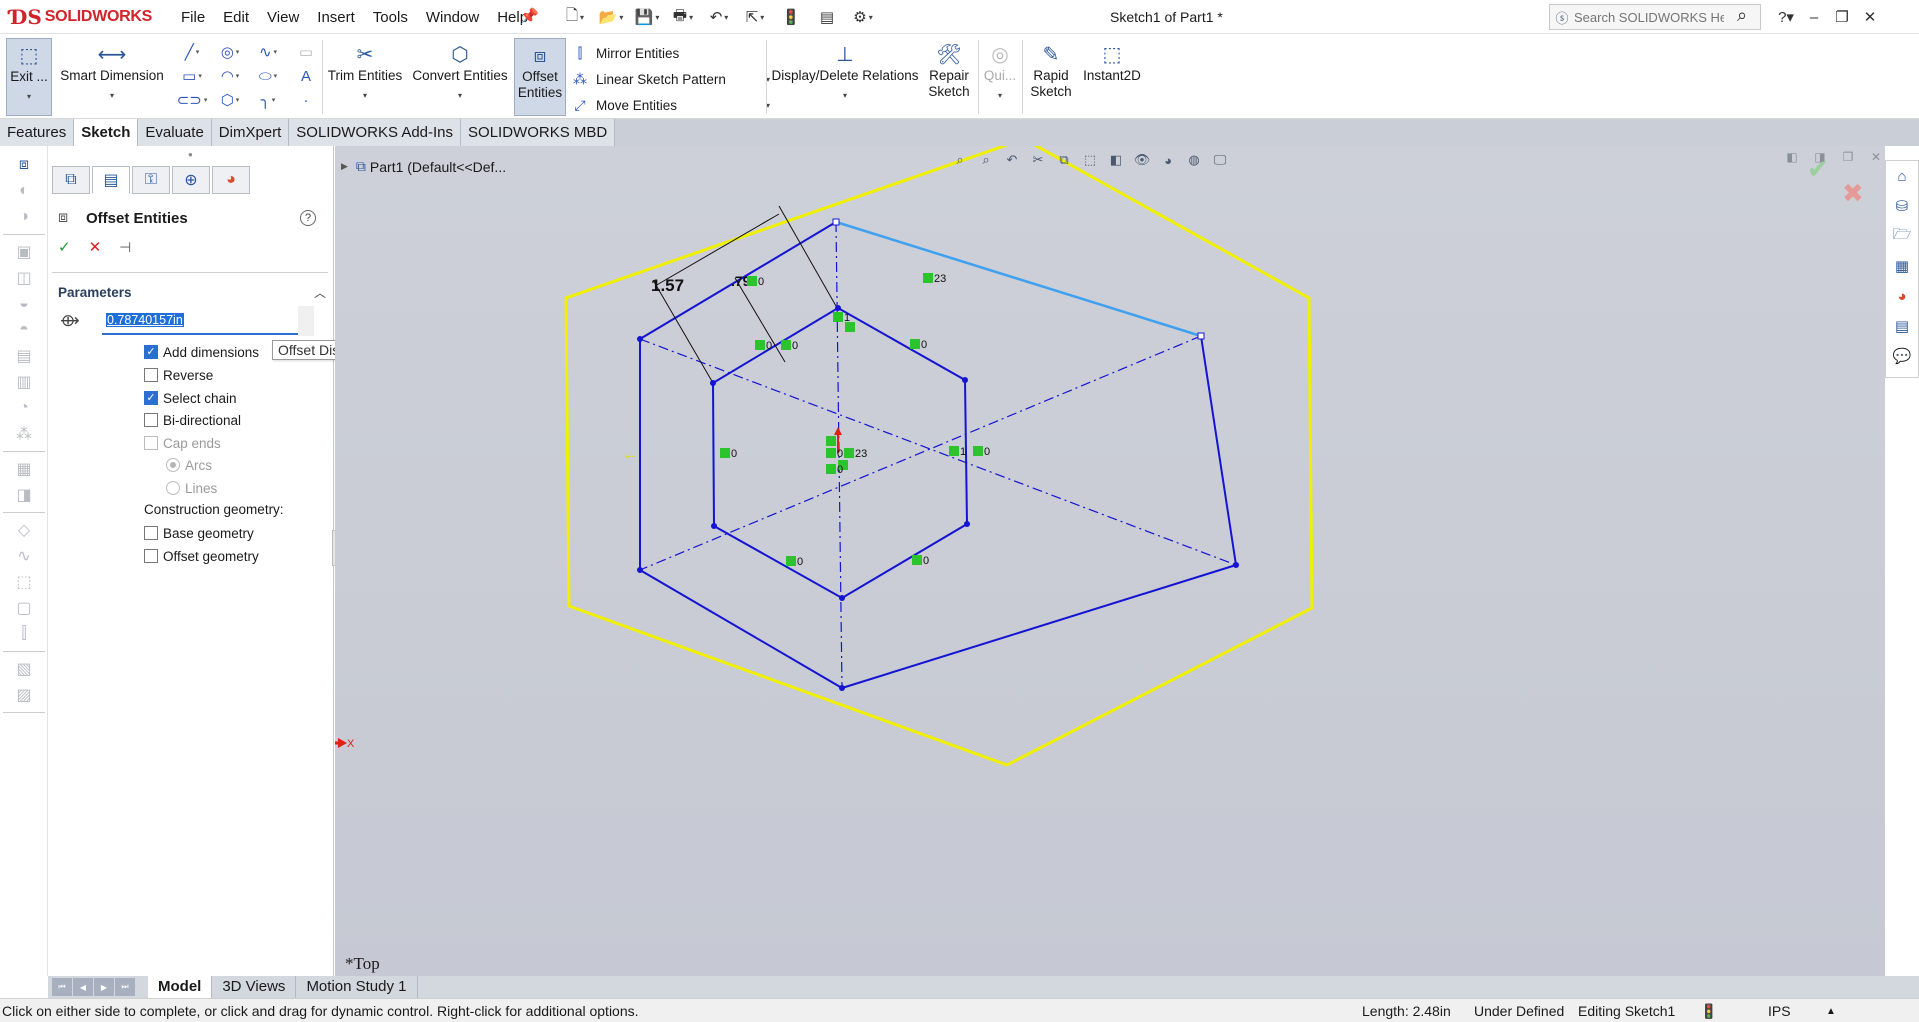  Describe the element at coordinates (192, 52) in the screenshot. I see `line-icon: ╱ ▾` at that location.